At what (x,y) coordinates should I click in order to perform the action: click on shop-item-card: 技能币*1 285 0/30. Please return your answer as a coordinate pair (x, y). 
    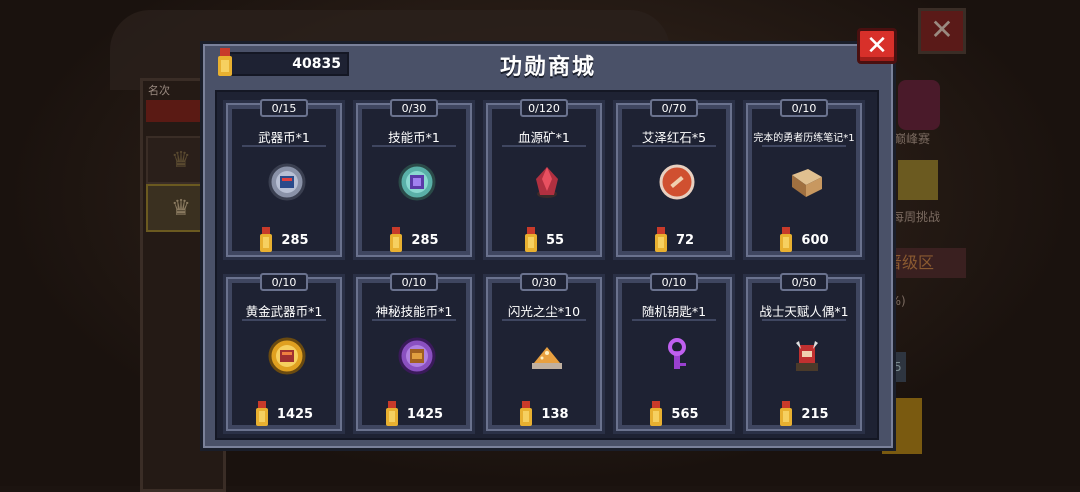
    Looking at the image, I should click on (414, 179).